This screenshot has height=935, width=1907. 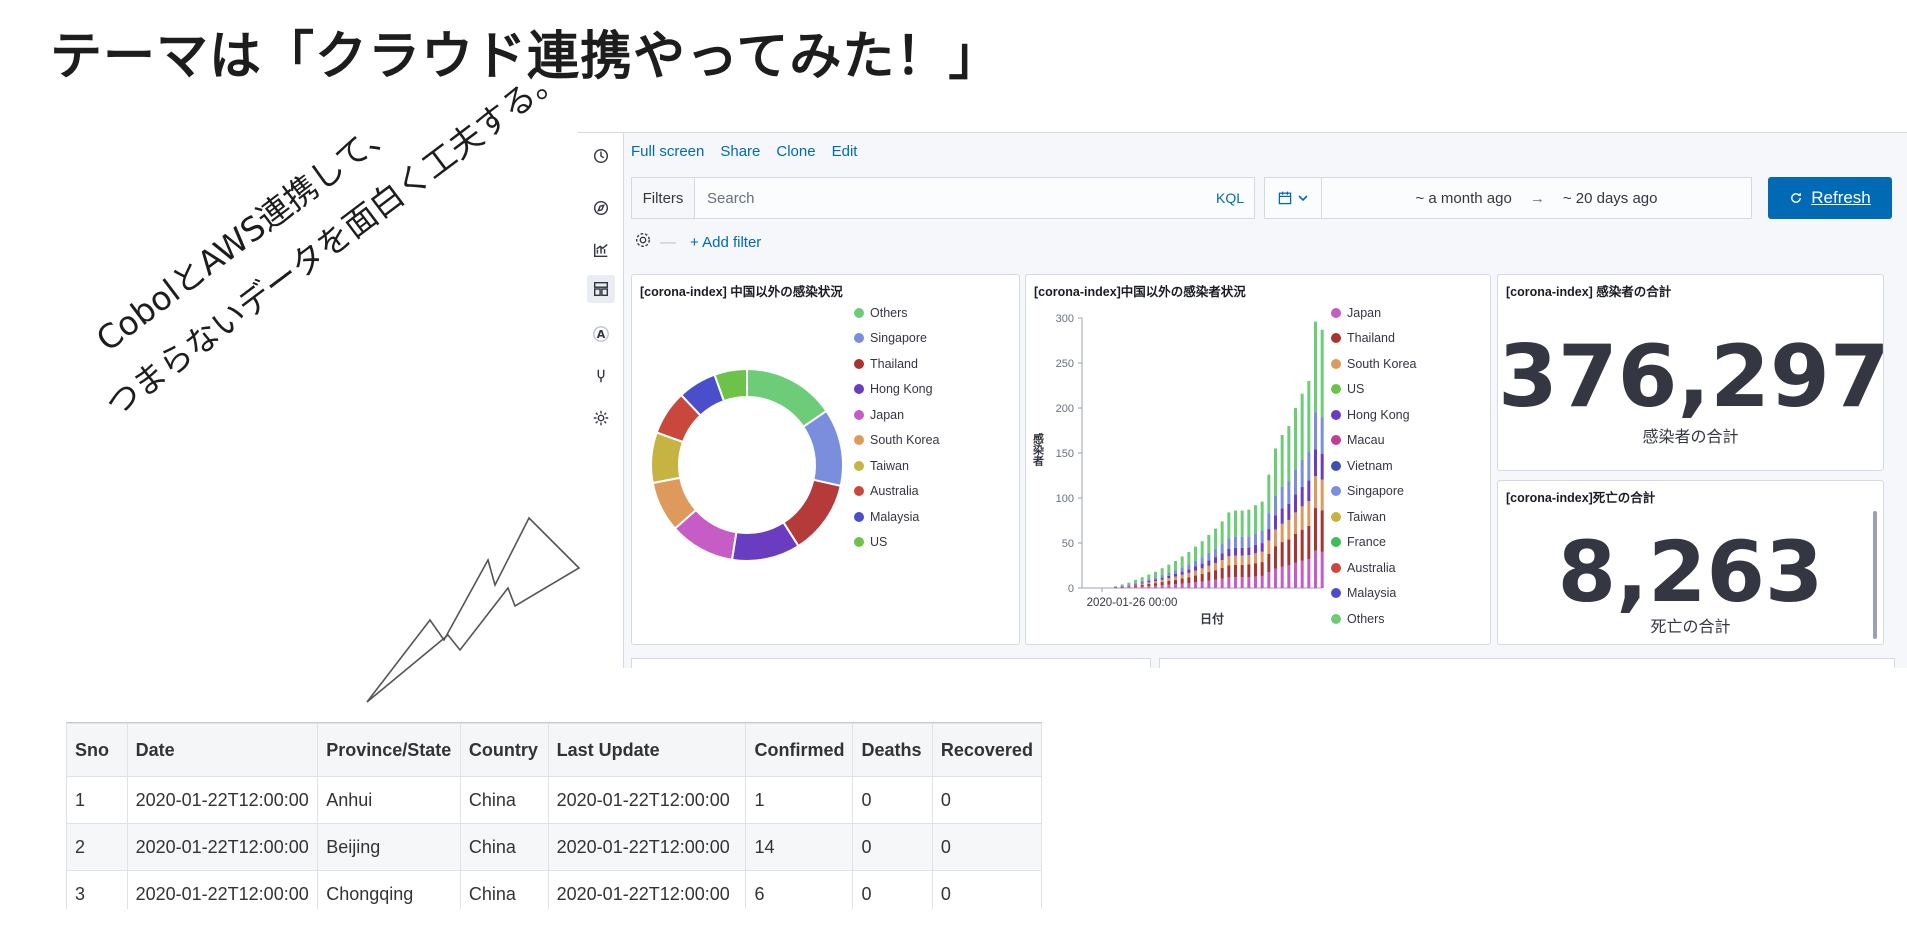 I want to click on bar-legend-item: Malaysia, so click(x=1374, y=594).